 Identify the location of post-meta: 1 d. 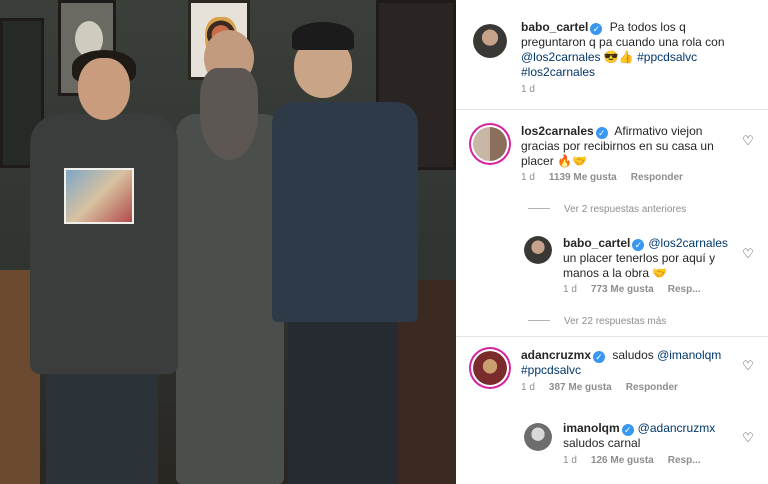
(535, 89).